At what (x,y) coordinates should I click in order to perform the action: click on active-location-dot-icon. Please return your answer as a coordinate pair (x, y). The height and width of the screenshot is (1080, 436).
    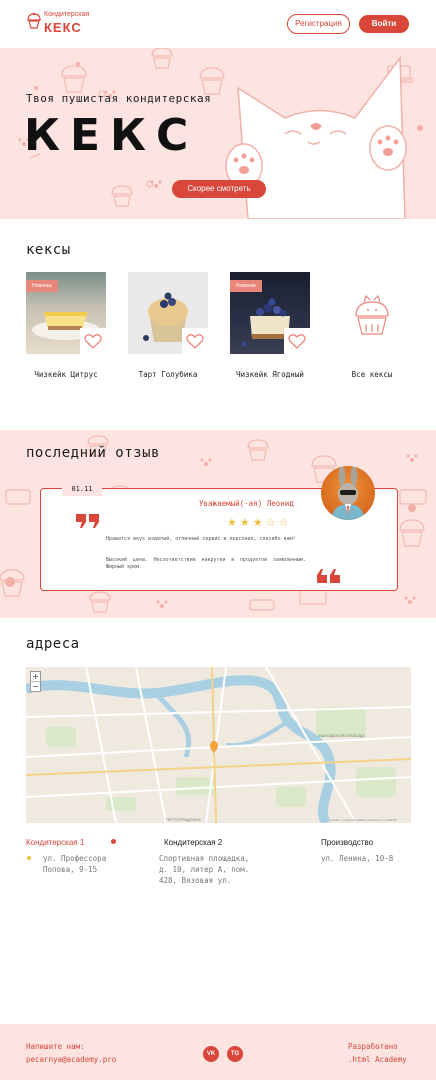
    Looking at the image, I should click on (113, 841).